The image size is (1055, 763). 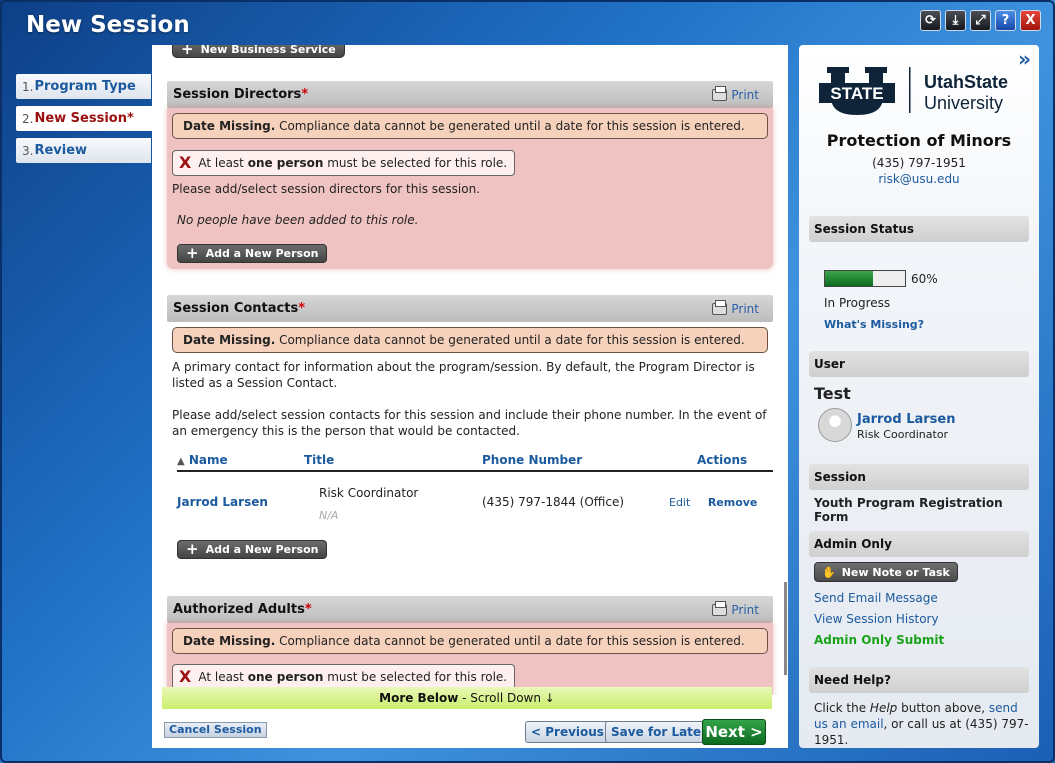 I want to click on section-title: Authorized Adults*, so click(x=242, y=609).